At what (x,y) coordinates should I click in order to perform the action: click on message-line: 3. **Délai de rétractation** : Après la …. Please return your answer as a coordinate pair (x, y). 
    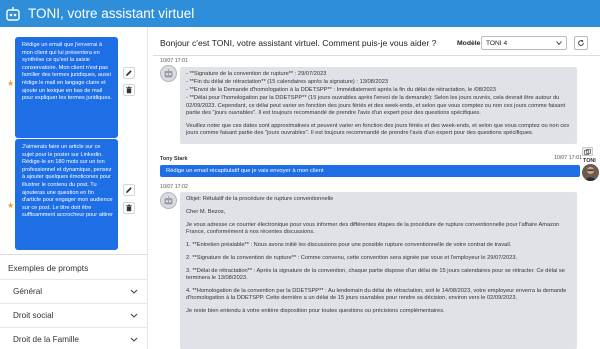
    Looking at the image, I should click on (375, 274).